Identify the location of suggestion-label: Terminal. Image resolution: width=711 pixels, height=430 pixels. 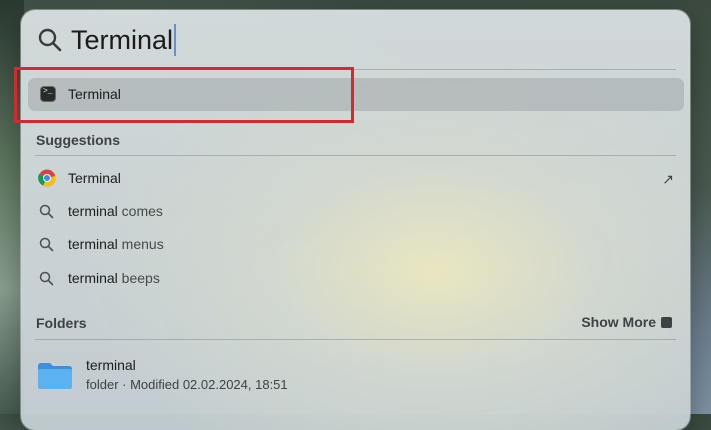
(94, 178).